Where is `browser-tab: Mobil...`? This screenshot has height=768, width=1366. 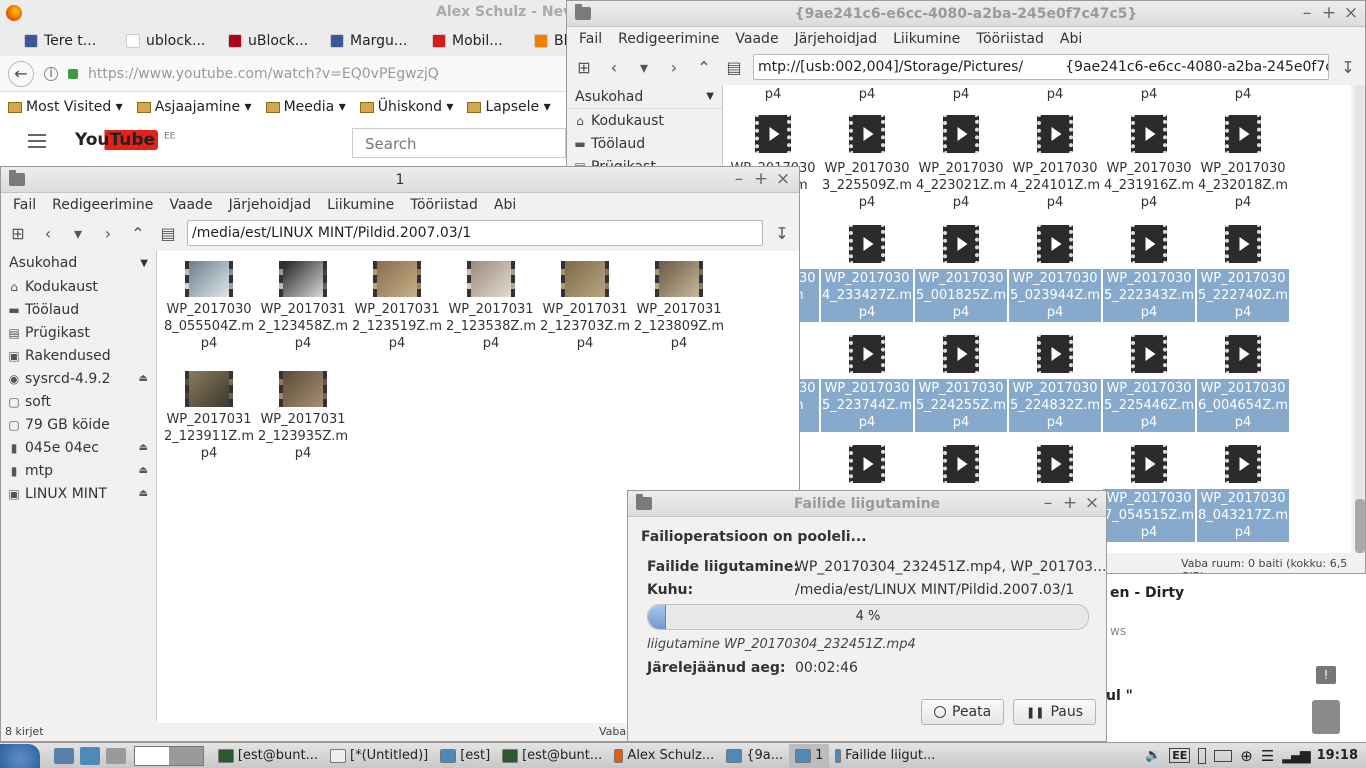 browser-tab: Mobil... is located at coordinates (479, 41).